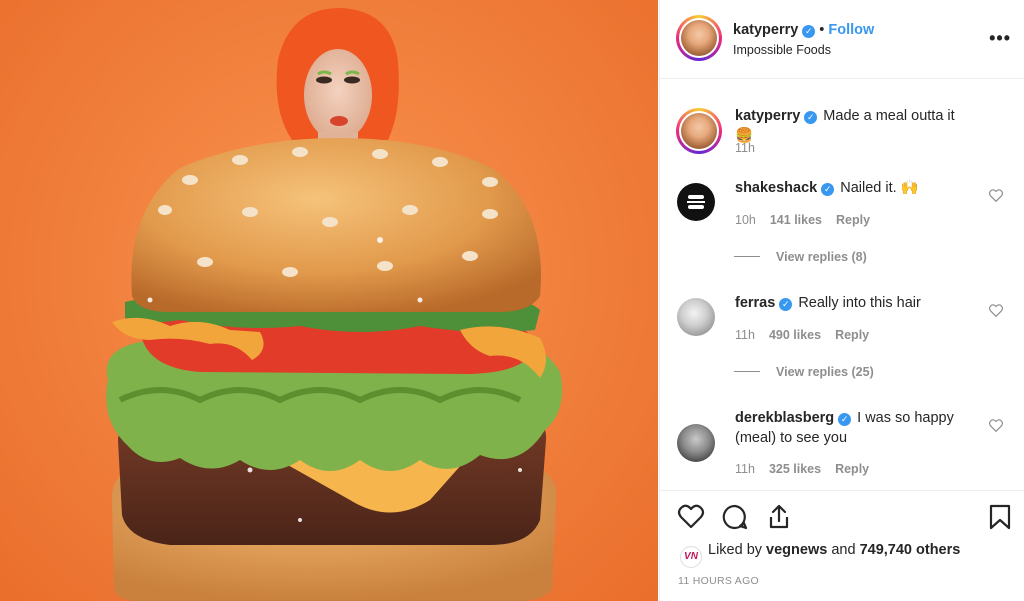  Describe the element at coordinates (795, 335) in the screenshot. I see `comment-likes: 490 likes` at that location.